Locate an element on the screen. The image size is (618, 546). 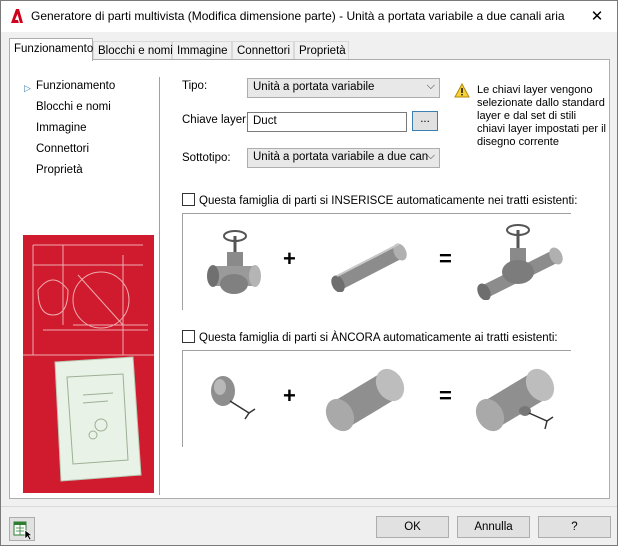
tipo-select: Unità a portata variabile ⌵ is located at coordinates (343, 88).